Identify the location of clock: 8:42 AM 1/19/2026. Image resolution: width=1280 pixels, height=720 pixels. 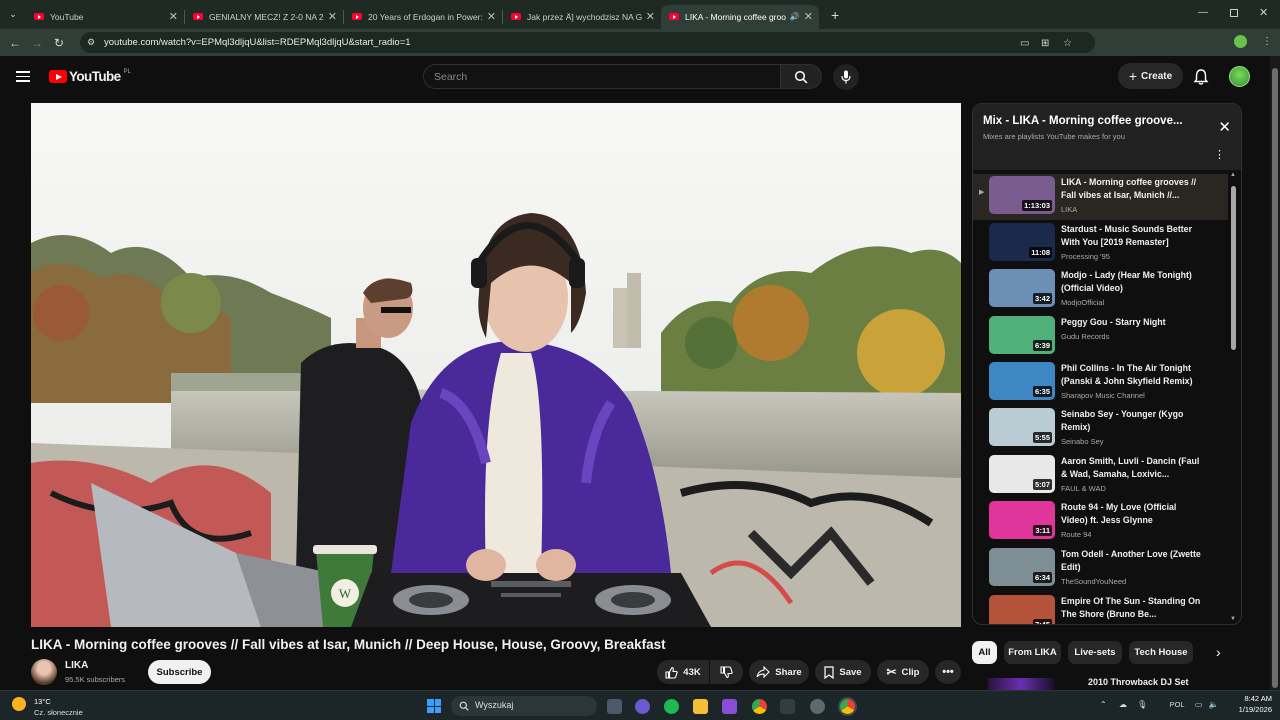
(1252, 704).